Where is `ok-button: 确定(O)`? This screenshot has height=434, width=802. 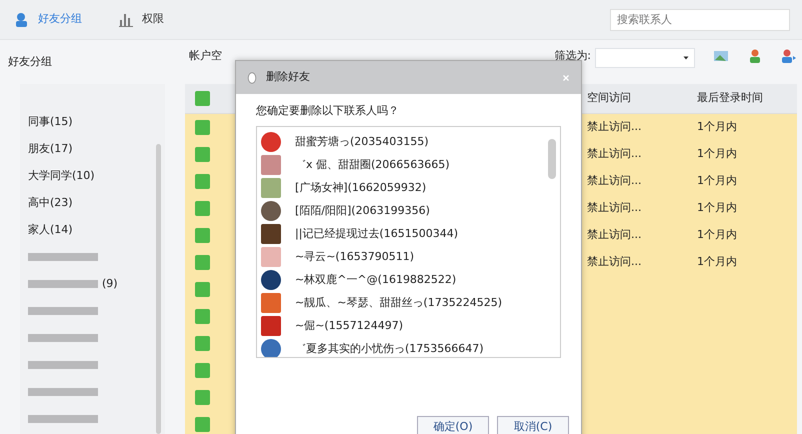 ok-button: 确定(O) is located at coordinates (453, 425).